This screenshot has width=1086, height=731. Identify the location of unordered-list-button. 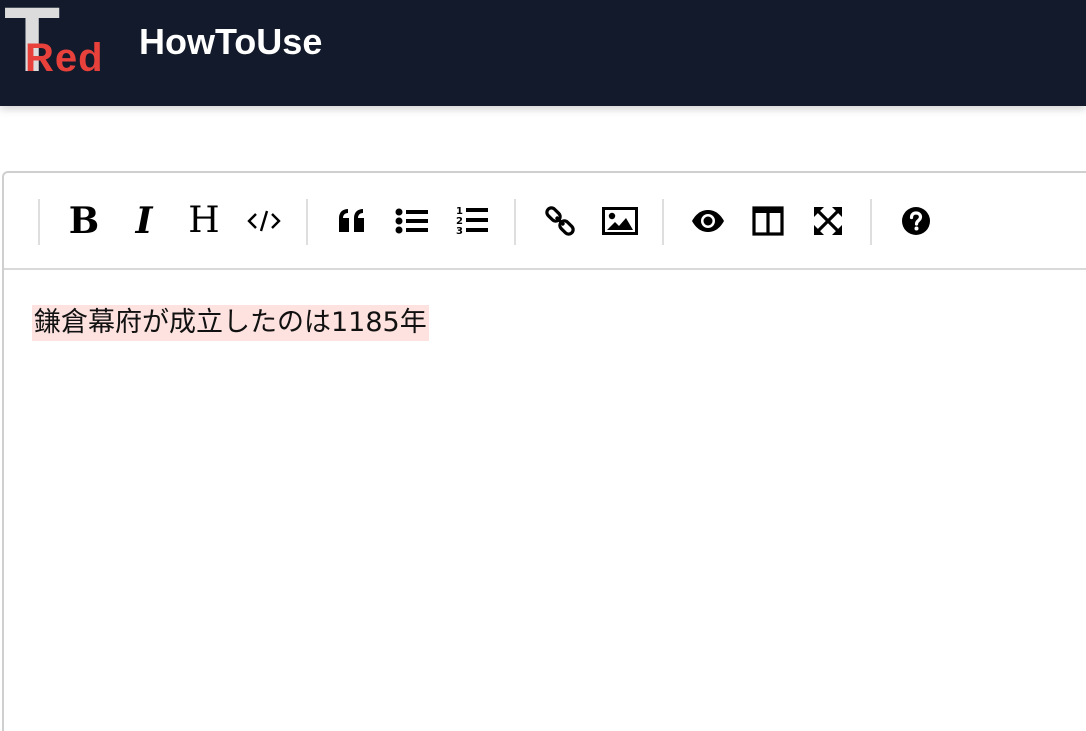
(412, 221).